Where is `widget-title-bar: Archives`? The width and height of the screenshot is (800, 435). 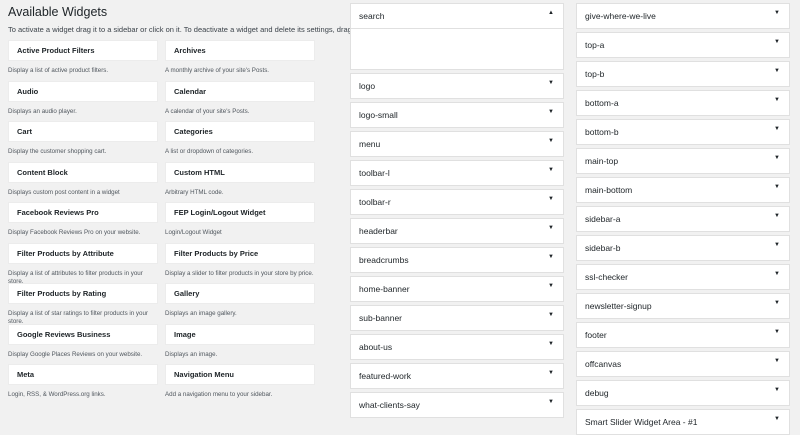 widget-title-bar: Archives is located at coordinates (240, 50).